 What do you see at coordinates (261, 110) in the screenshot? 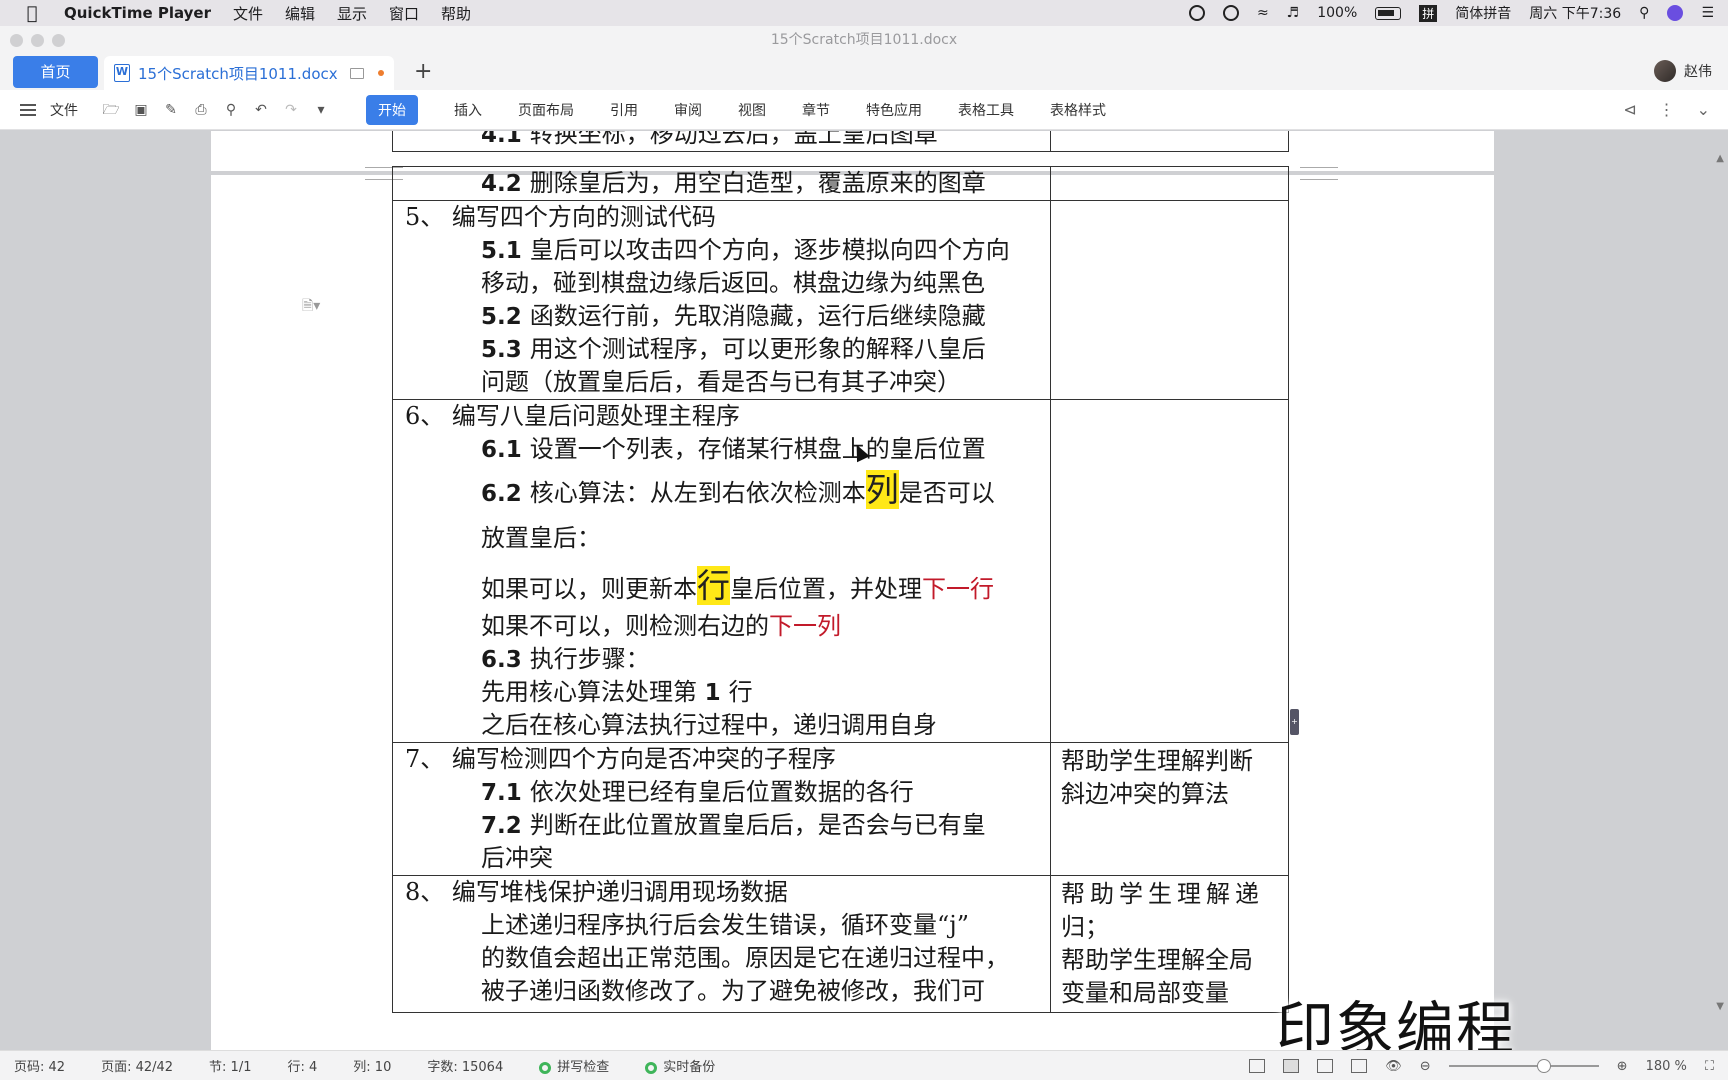
I see `undo-icon: ↶` at bounding box center [261, 110].